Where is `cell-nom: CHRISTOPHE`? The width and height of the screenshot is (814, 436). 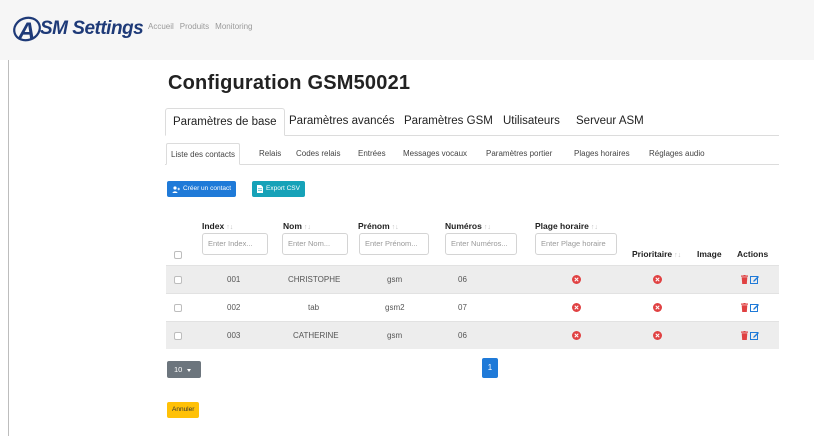
cell-nom: CHRISTOPHE is located at coordinates (314, 279).